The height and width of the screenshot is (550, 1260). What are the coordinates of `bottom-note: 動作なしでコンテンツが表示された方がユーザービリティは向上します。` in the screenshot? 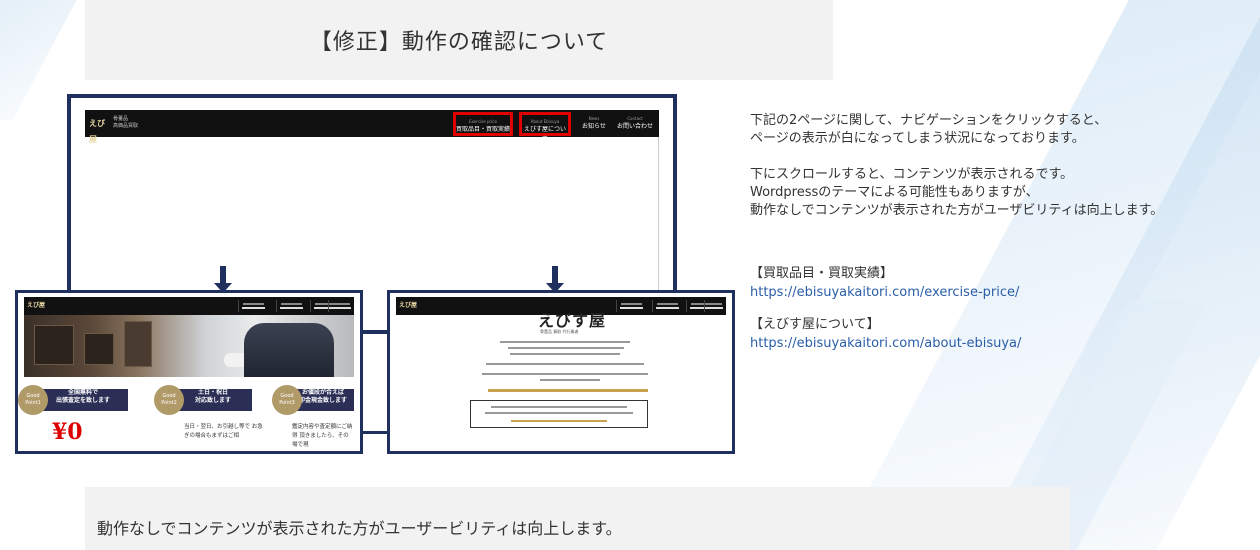 It's located at (359, 528).